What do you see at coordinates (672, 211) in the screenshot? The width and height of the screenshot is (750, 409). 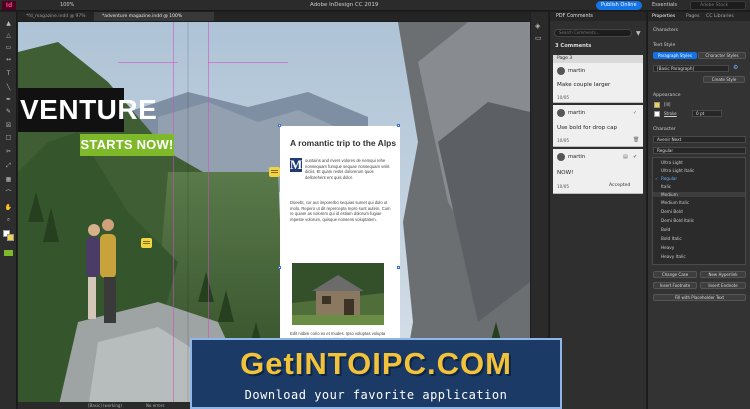 I see `font-style-option: Demi Bold` at bounding box center [672, 211].